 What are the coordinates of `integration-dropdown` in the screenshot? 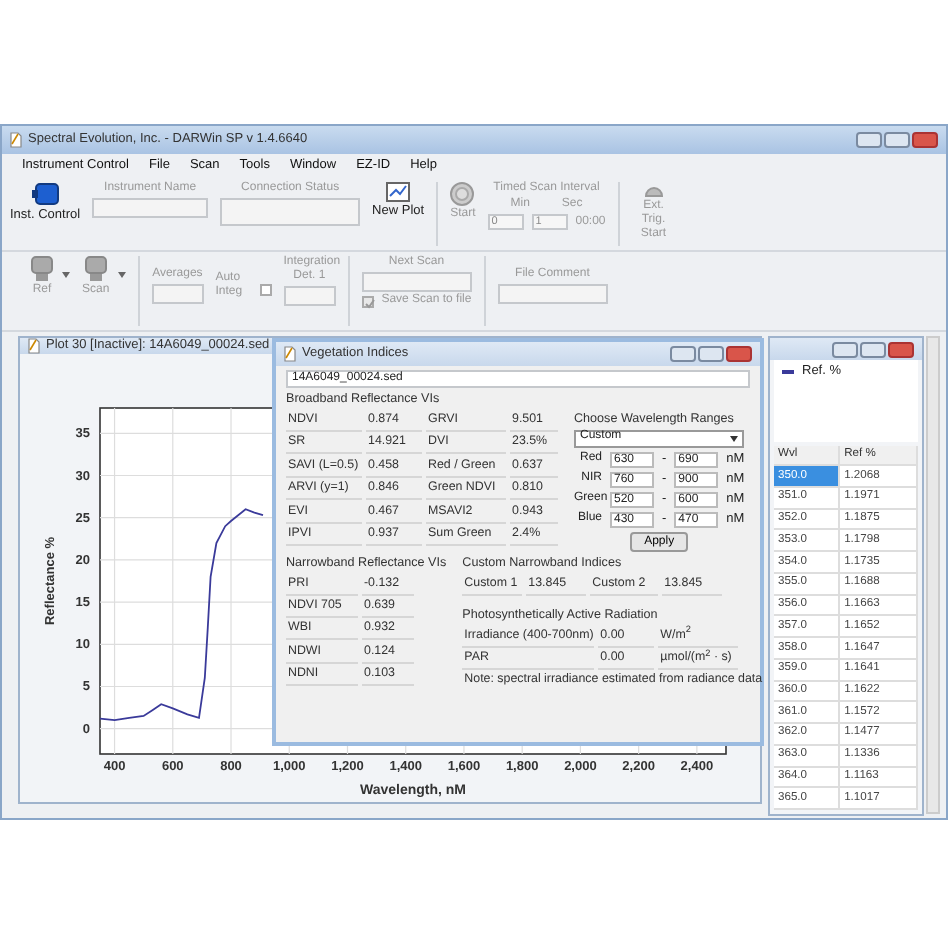 It's located at (309, 296).